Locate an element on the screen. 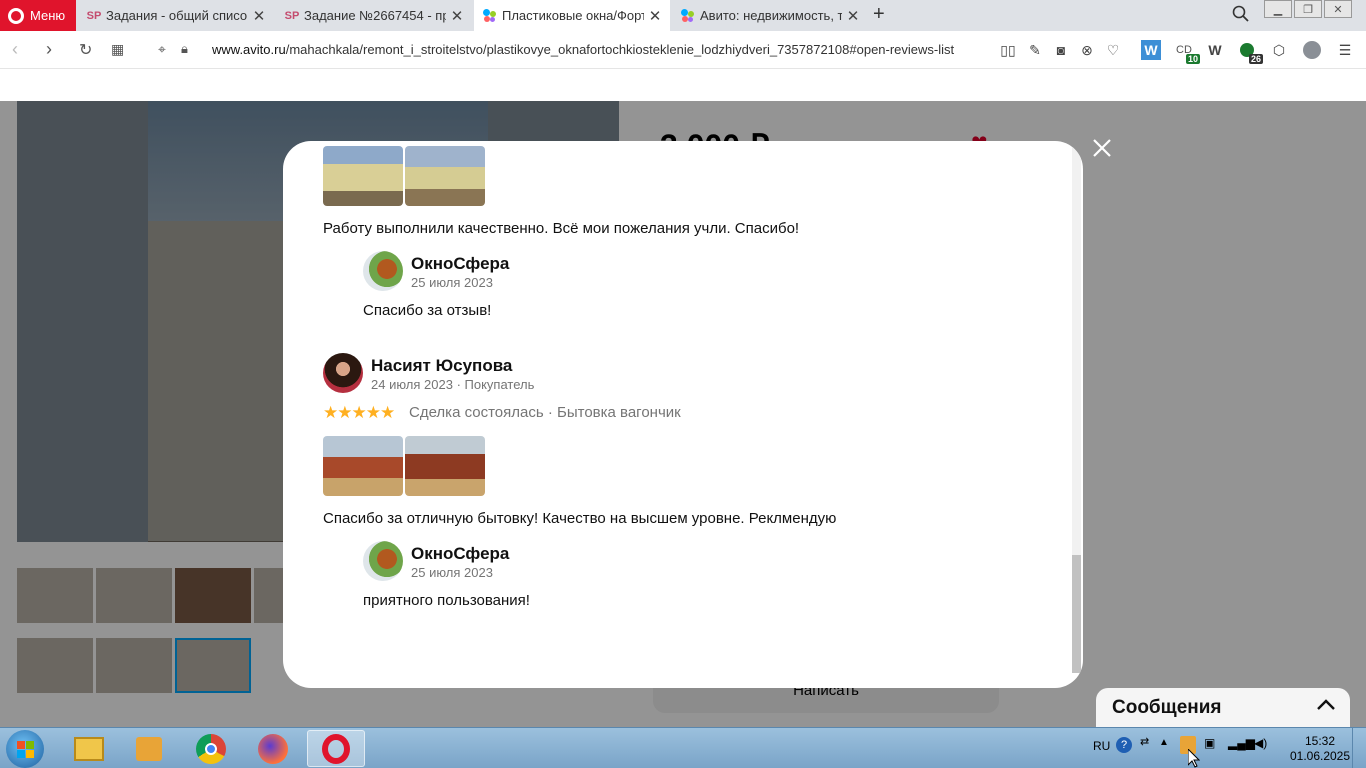  tab-plastic-windows: Пластиковые окна/Форто ✕ is located at coordinates (572, 15).